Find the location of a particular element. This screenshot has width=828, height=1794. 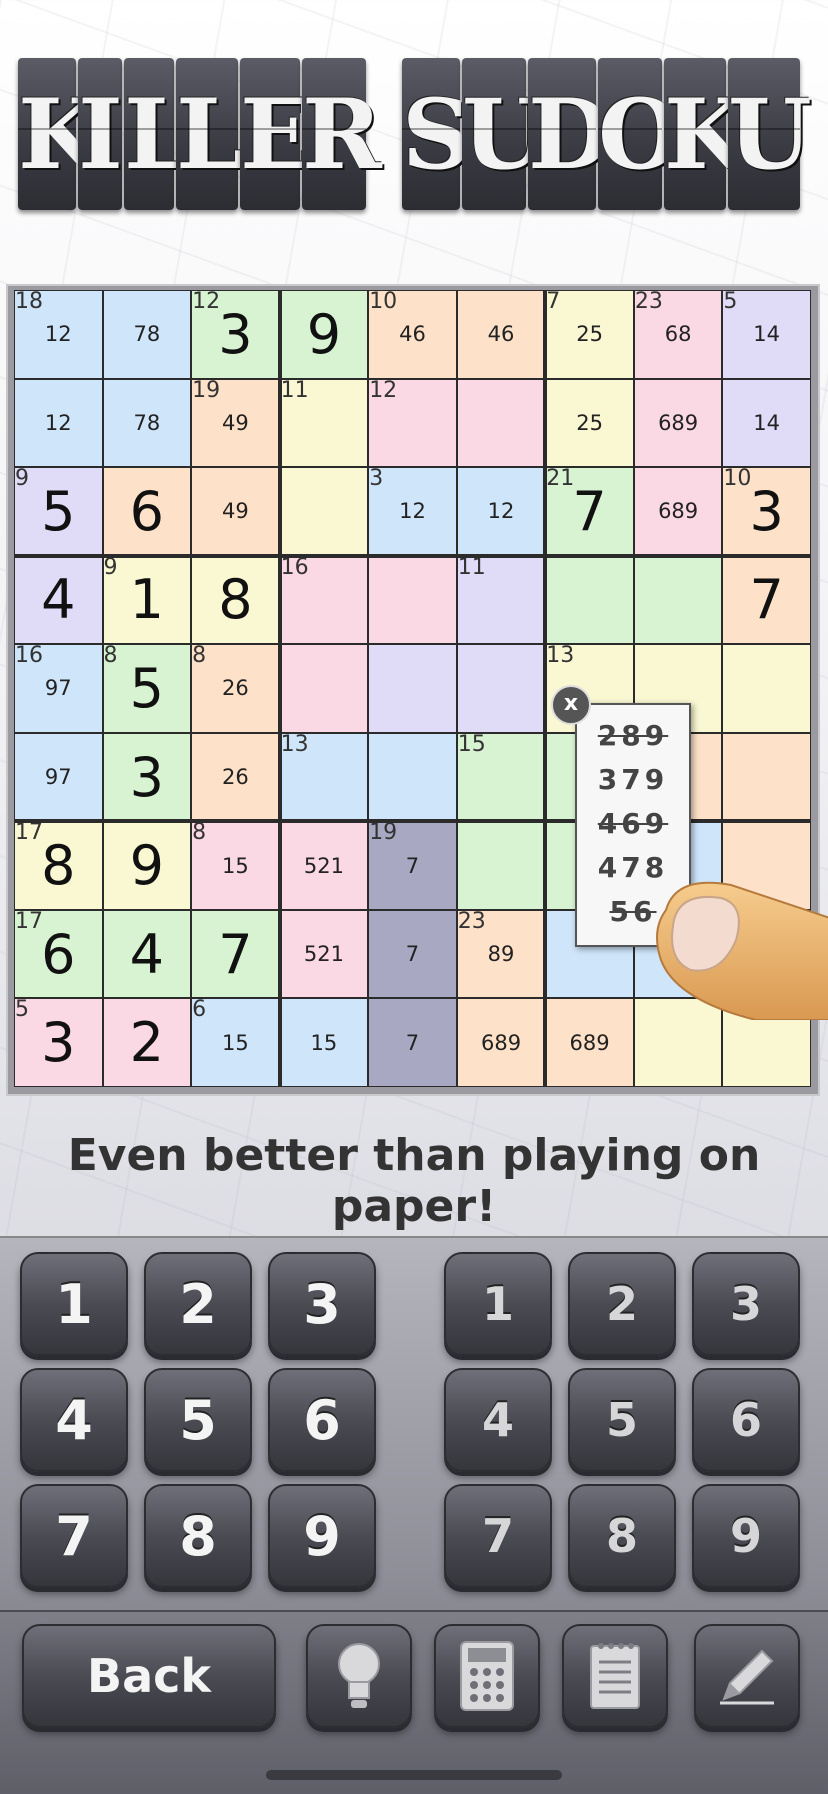

sudoku-cell: 25 is located at coordinates (589, 423).